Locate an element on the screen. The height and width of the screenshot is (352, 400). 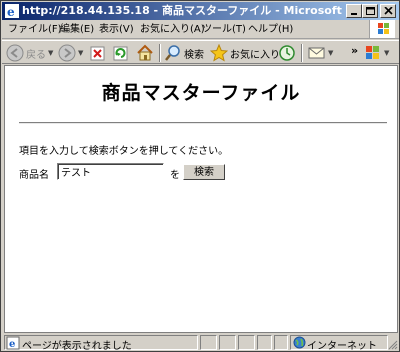
horizontal-divider is located at coordinates (203, 123).